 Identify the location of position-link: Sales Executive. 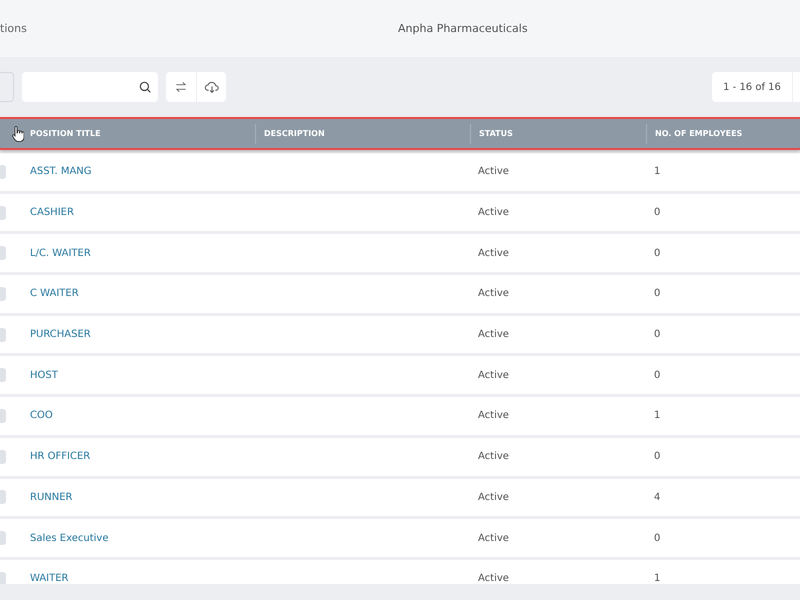
(138, 538).